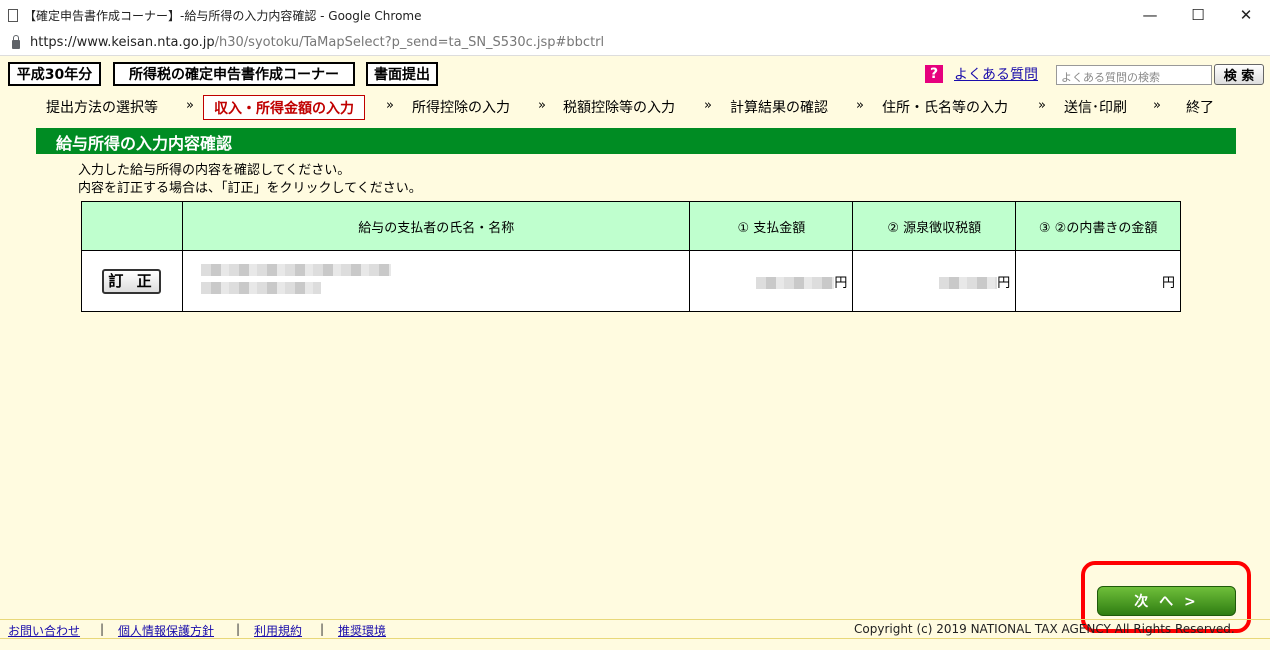  Describe the element at coordinates (250, 188) in the screenshot. I see `instruction-text: 内容を訂正する場合は、「訂正」をクリックしてください。` at that location.